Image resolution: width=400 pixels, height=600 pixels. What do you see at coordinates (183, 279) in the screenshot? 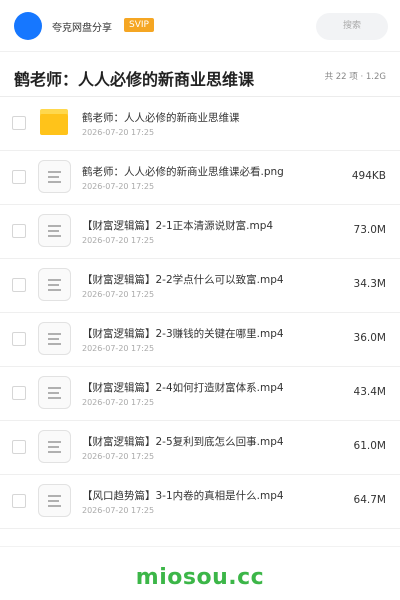
I see `file-name: 【财富逻辑篇】2-2学点什么可以致富.mp4` at bounding box center [183, 279].